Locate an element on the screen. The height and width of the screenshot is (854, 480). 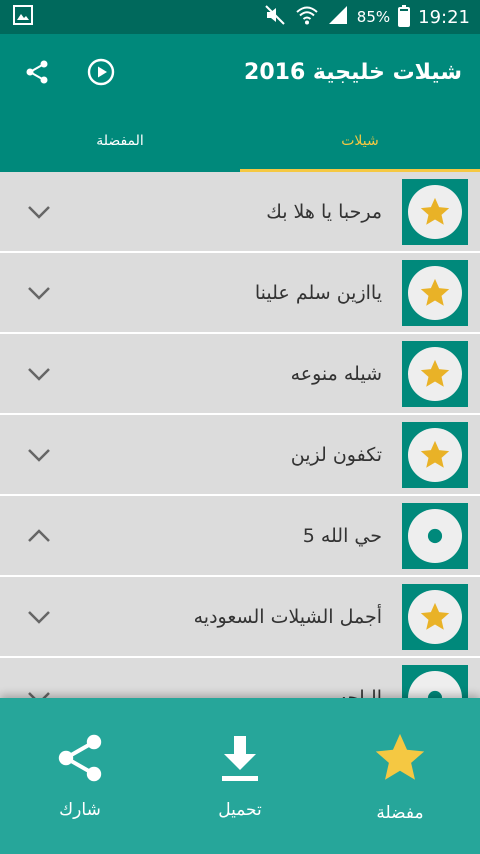
tab-shailat: شيلات is located at coordinates (360, 141).